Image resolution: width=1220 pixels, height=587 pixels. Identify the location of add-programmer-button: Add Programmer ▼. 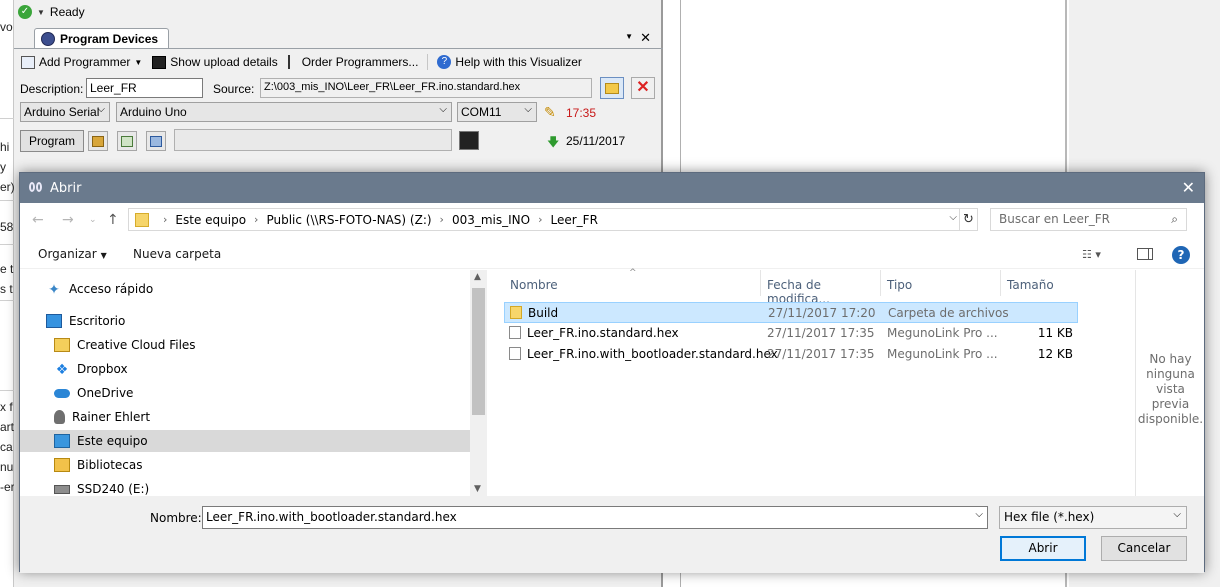
(81, 62).